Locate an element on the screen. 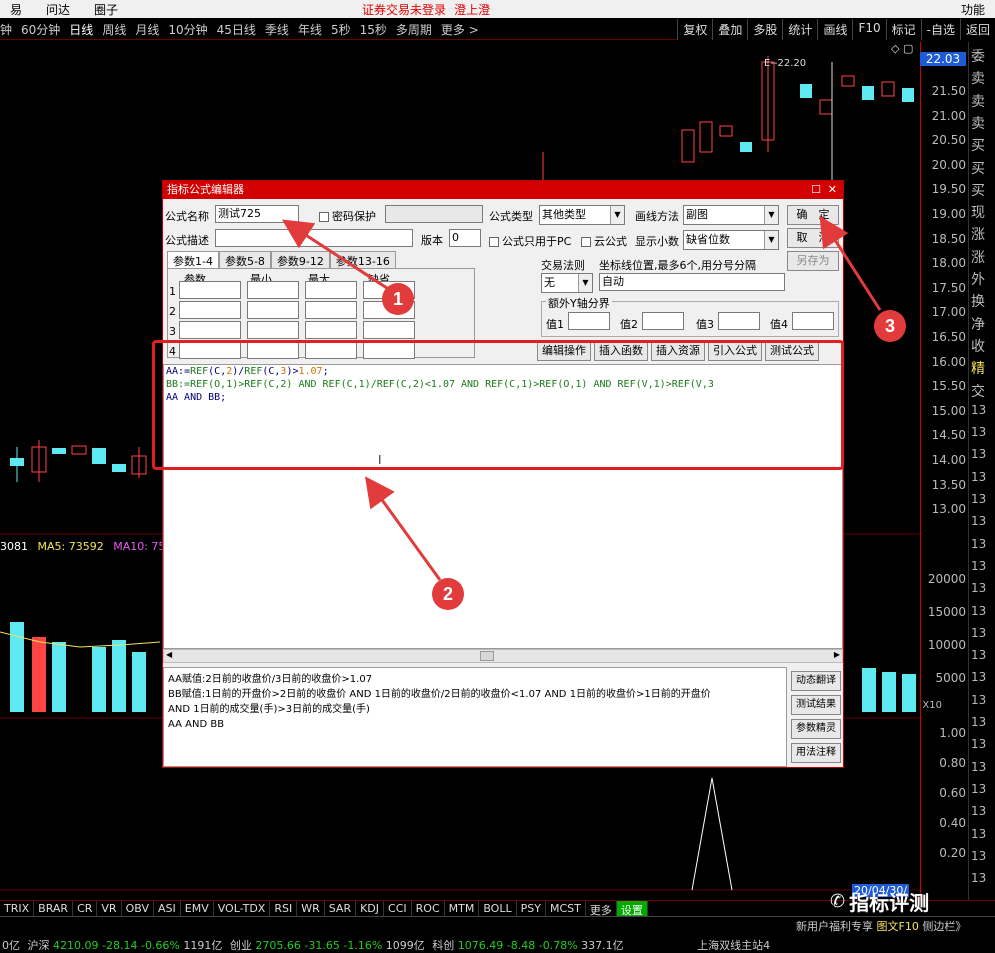 The width and height of the screenshot is (995, 953). cancel-button: 取 消 is located at coordinates (813, 238).